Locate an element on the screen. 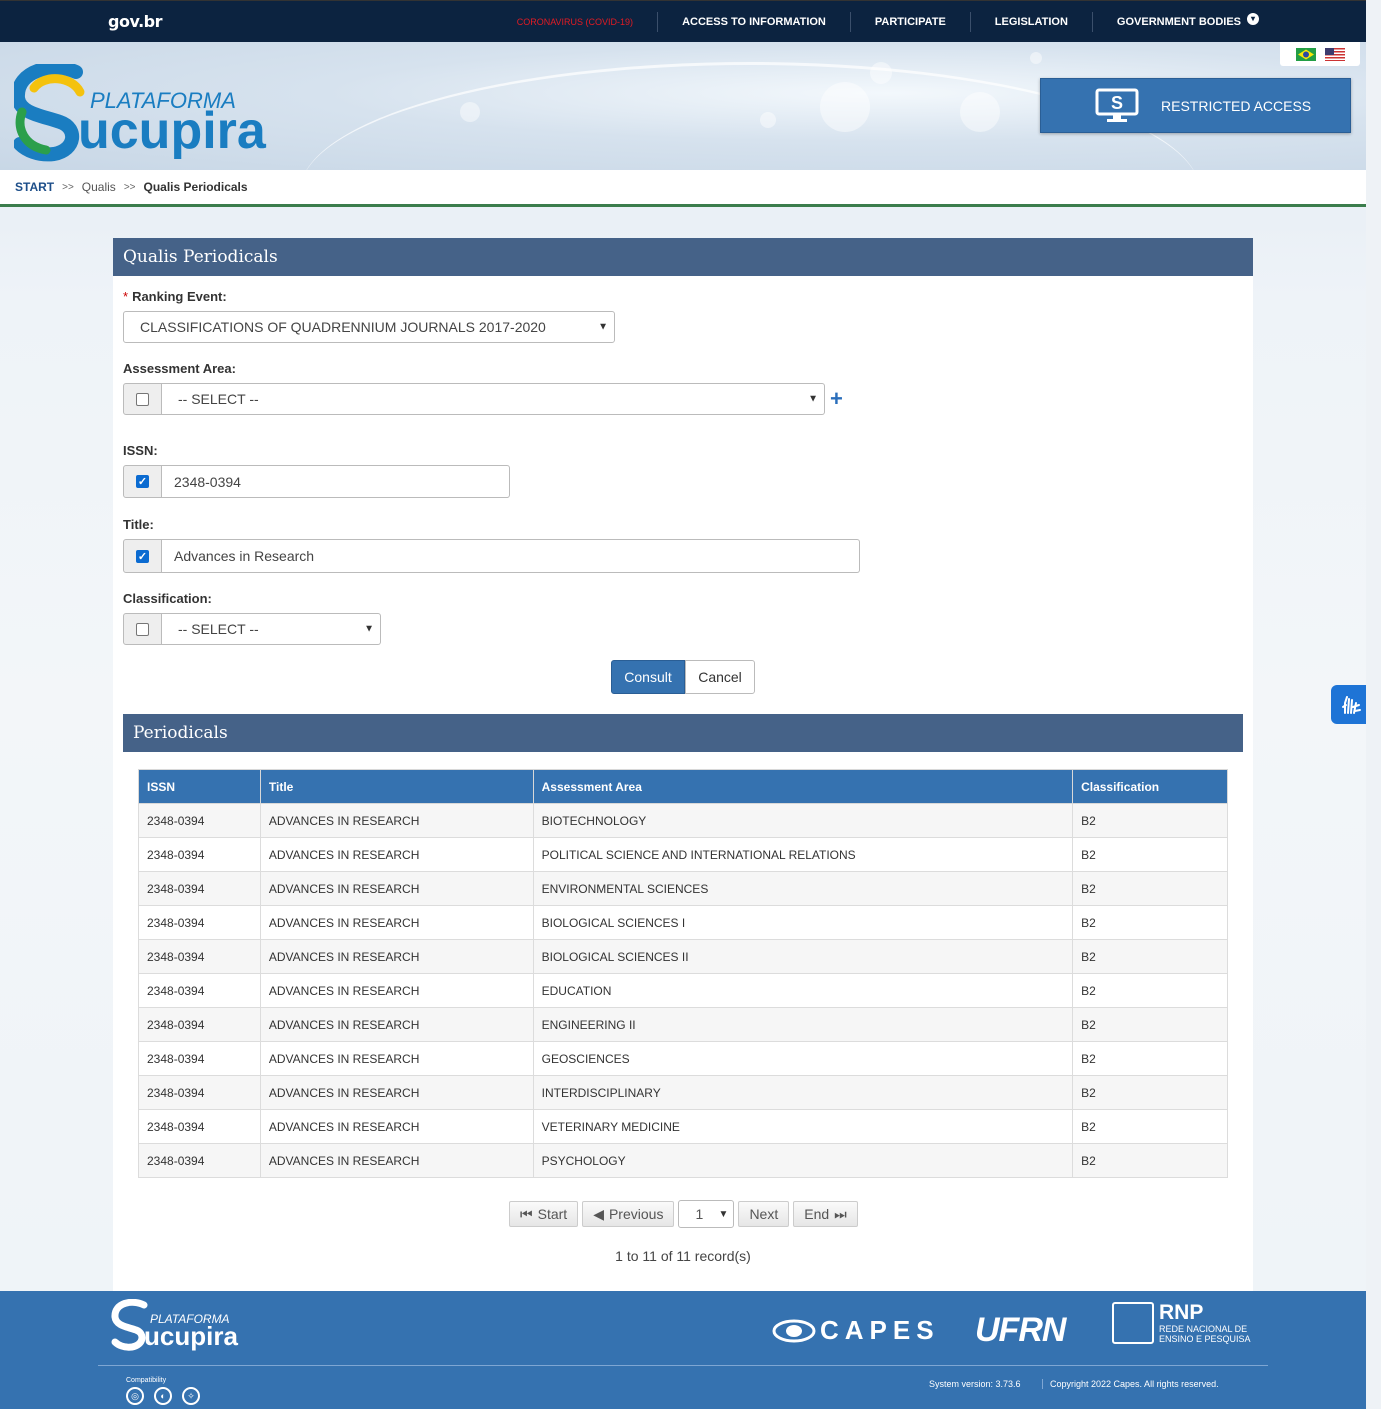  previous-page-button: ◀ Previous is located at coordinates (628, 1214).